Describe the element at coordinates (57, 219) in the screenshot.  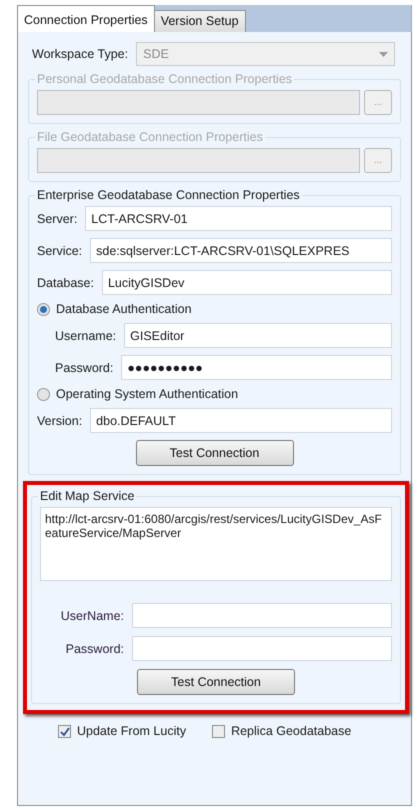
I see `field-label: Server:` at that location.